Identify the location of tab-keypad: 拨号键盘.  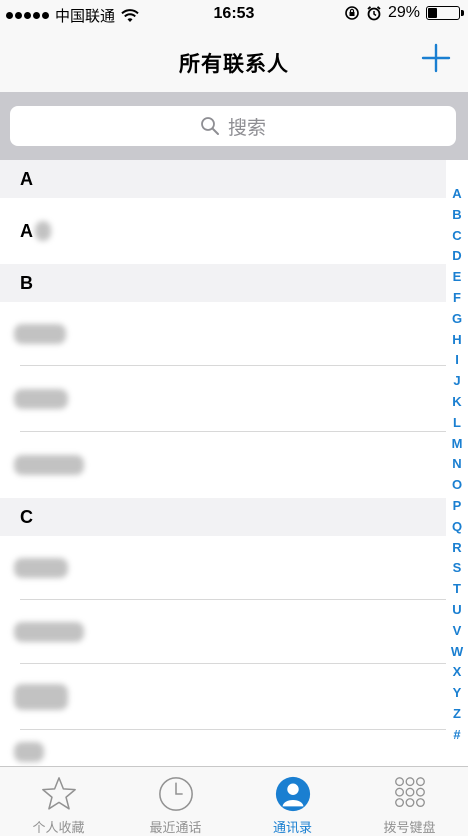
(409, 801).